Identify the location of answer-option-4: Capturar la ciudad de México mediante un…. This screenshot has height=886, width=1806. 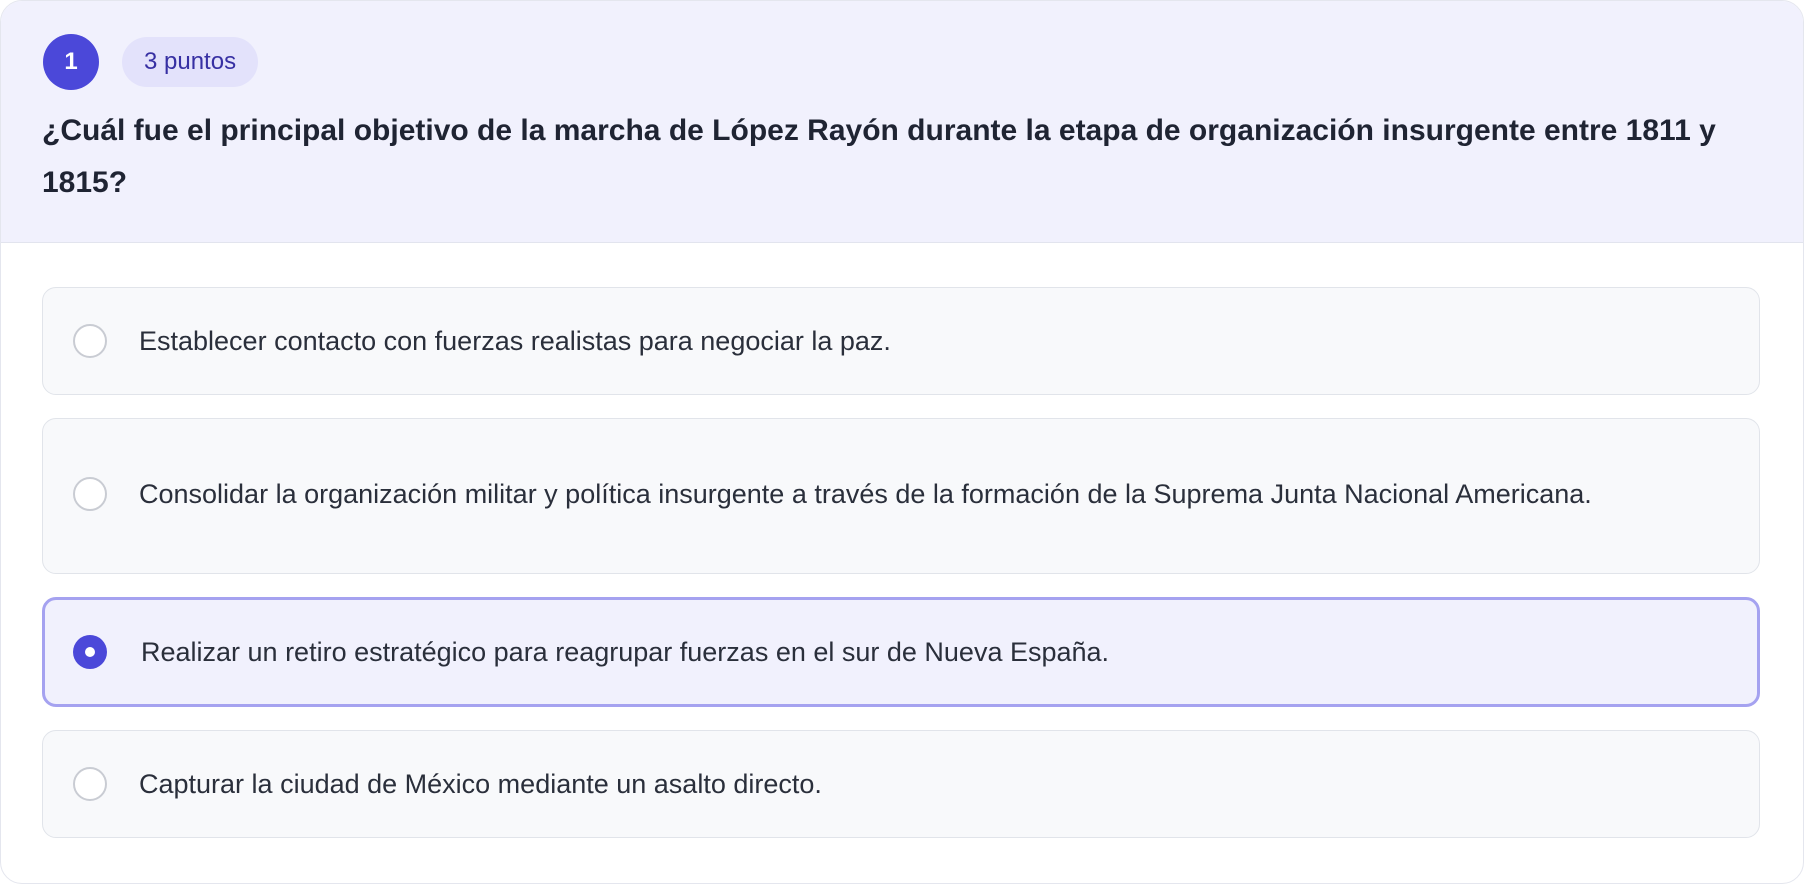
(901, 784).